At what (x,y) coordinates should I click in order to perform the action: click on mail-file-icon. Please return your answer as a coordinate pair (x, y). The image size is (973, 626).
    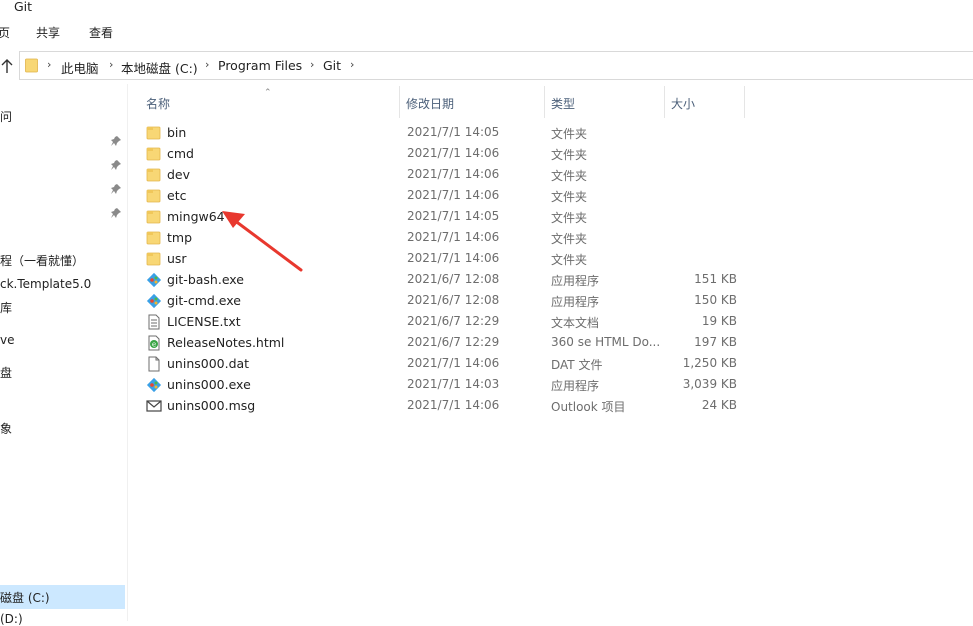
    Looking at the image, I should click on (154, 406).